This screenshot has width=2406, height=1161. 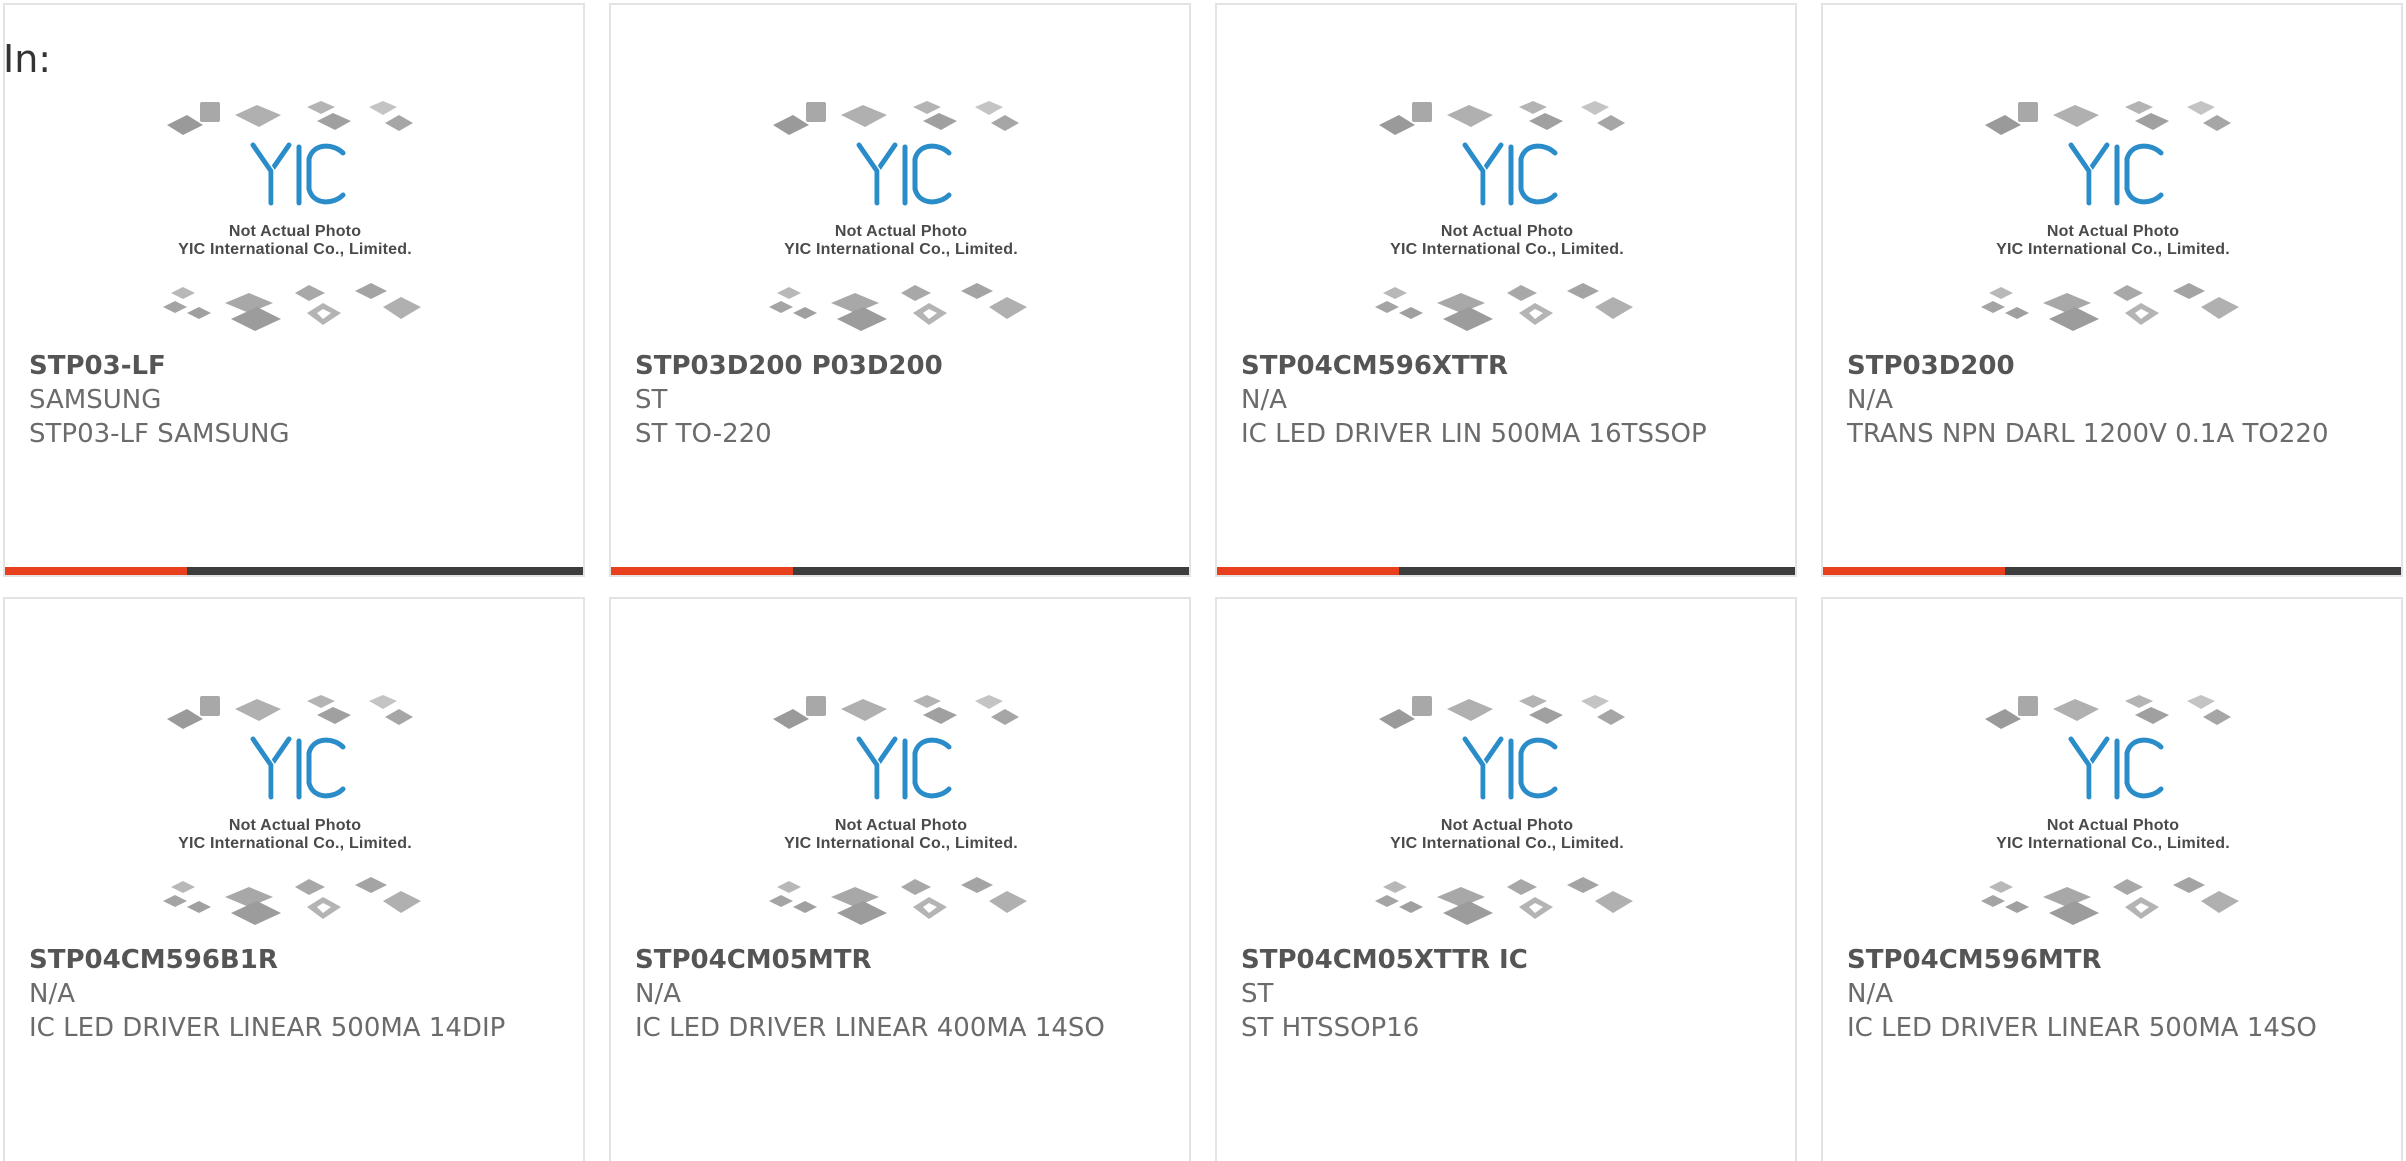 What do you see at coordinates (95, 400) in the screenshot?
I see `manufacturer-label: SAMSUNG` at bounding box center [95, 400].